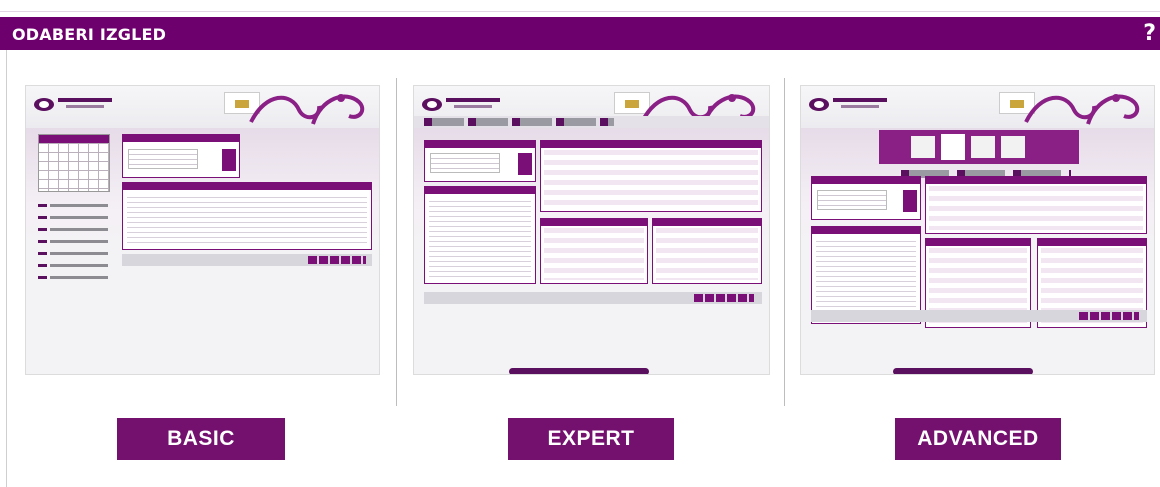 The image size is (1160, 487). What do you see at coordinates (594, 251) in the screenshot?
I see `statements-panel` at bounding box center [594, 251].